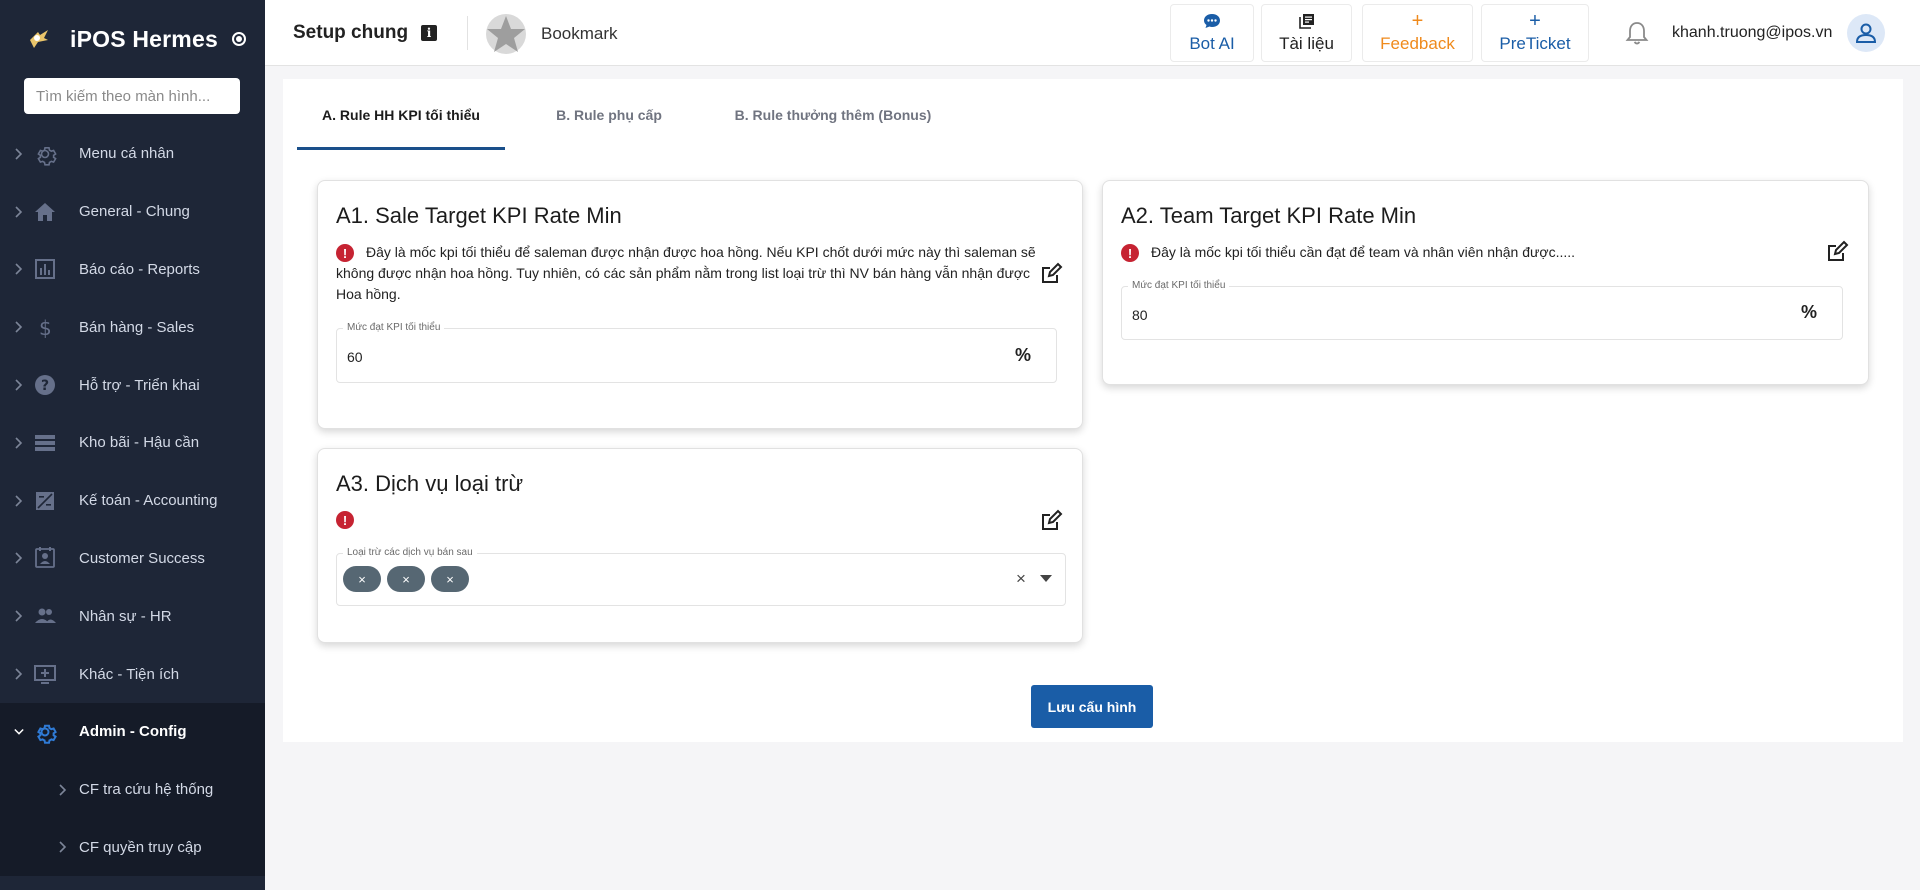  Describe the element at coordinates (1023, 355) in the screenshot. I see `percent-icon: %` at that location.